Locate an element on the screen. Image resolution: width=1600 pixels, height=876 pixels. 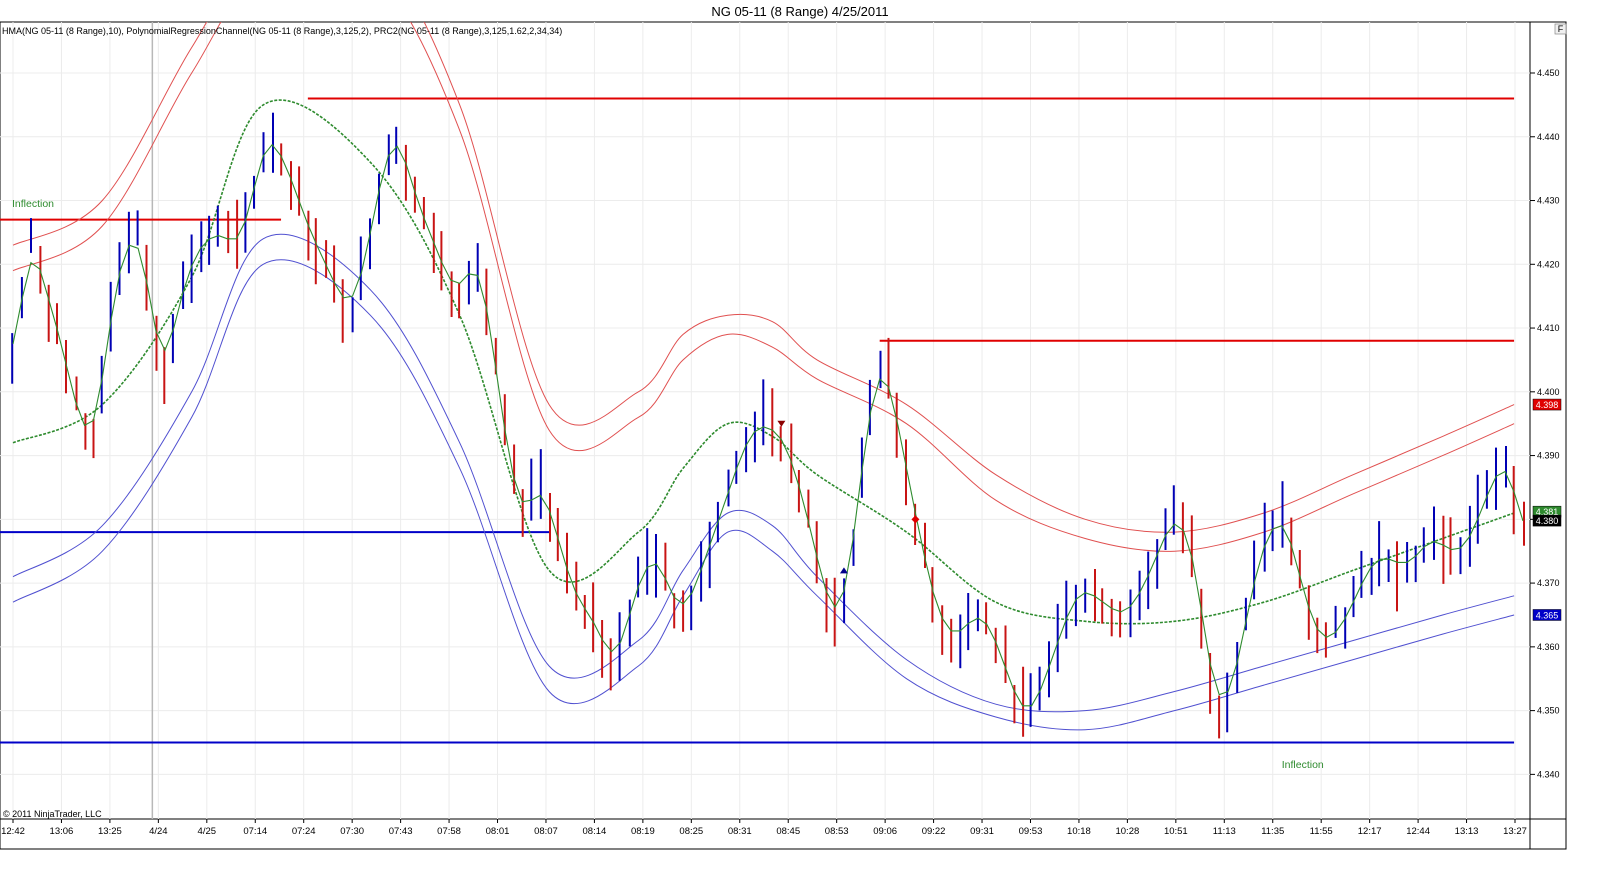
x-tick-label: 10:28 is located at coordinates (1127, 831).